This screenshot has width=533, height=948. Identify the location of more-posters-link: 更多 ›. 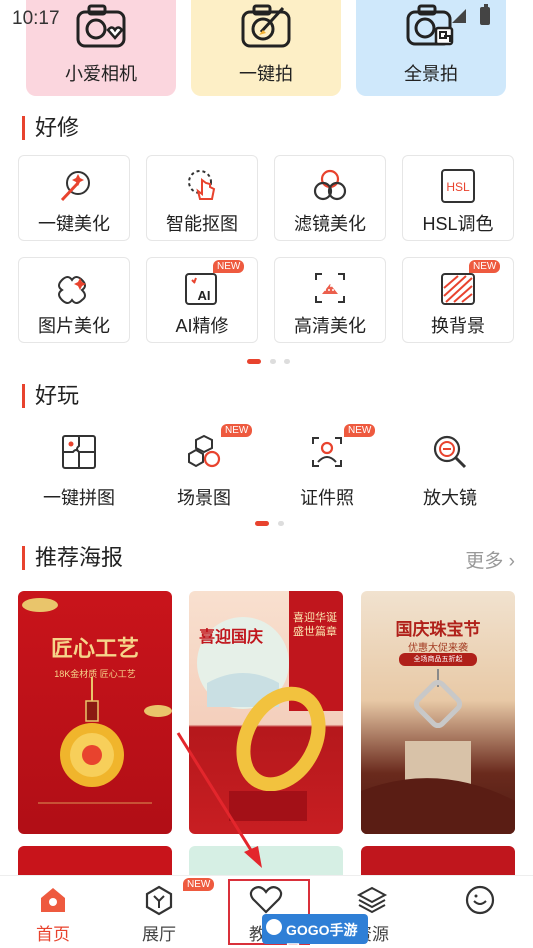
(490, 559).